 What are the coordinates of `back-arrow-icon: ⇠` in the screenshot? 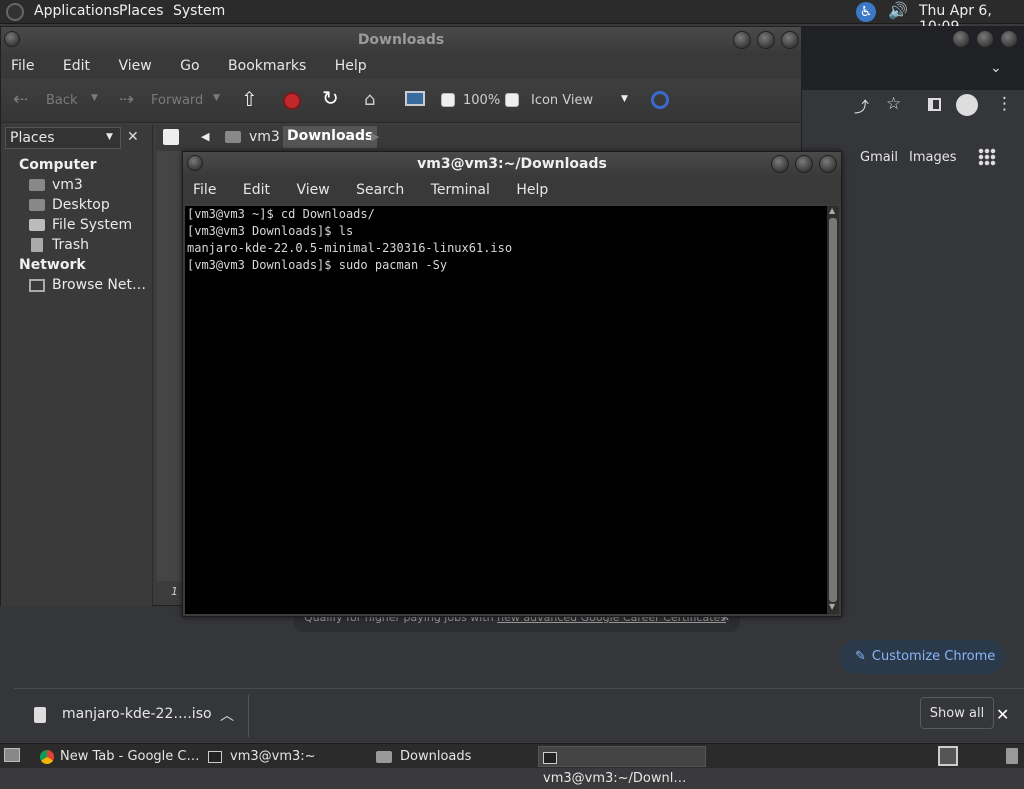 It's located at (20, 99).